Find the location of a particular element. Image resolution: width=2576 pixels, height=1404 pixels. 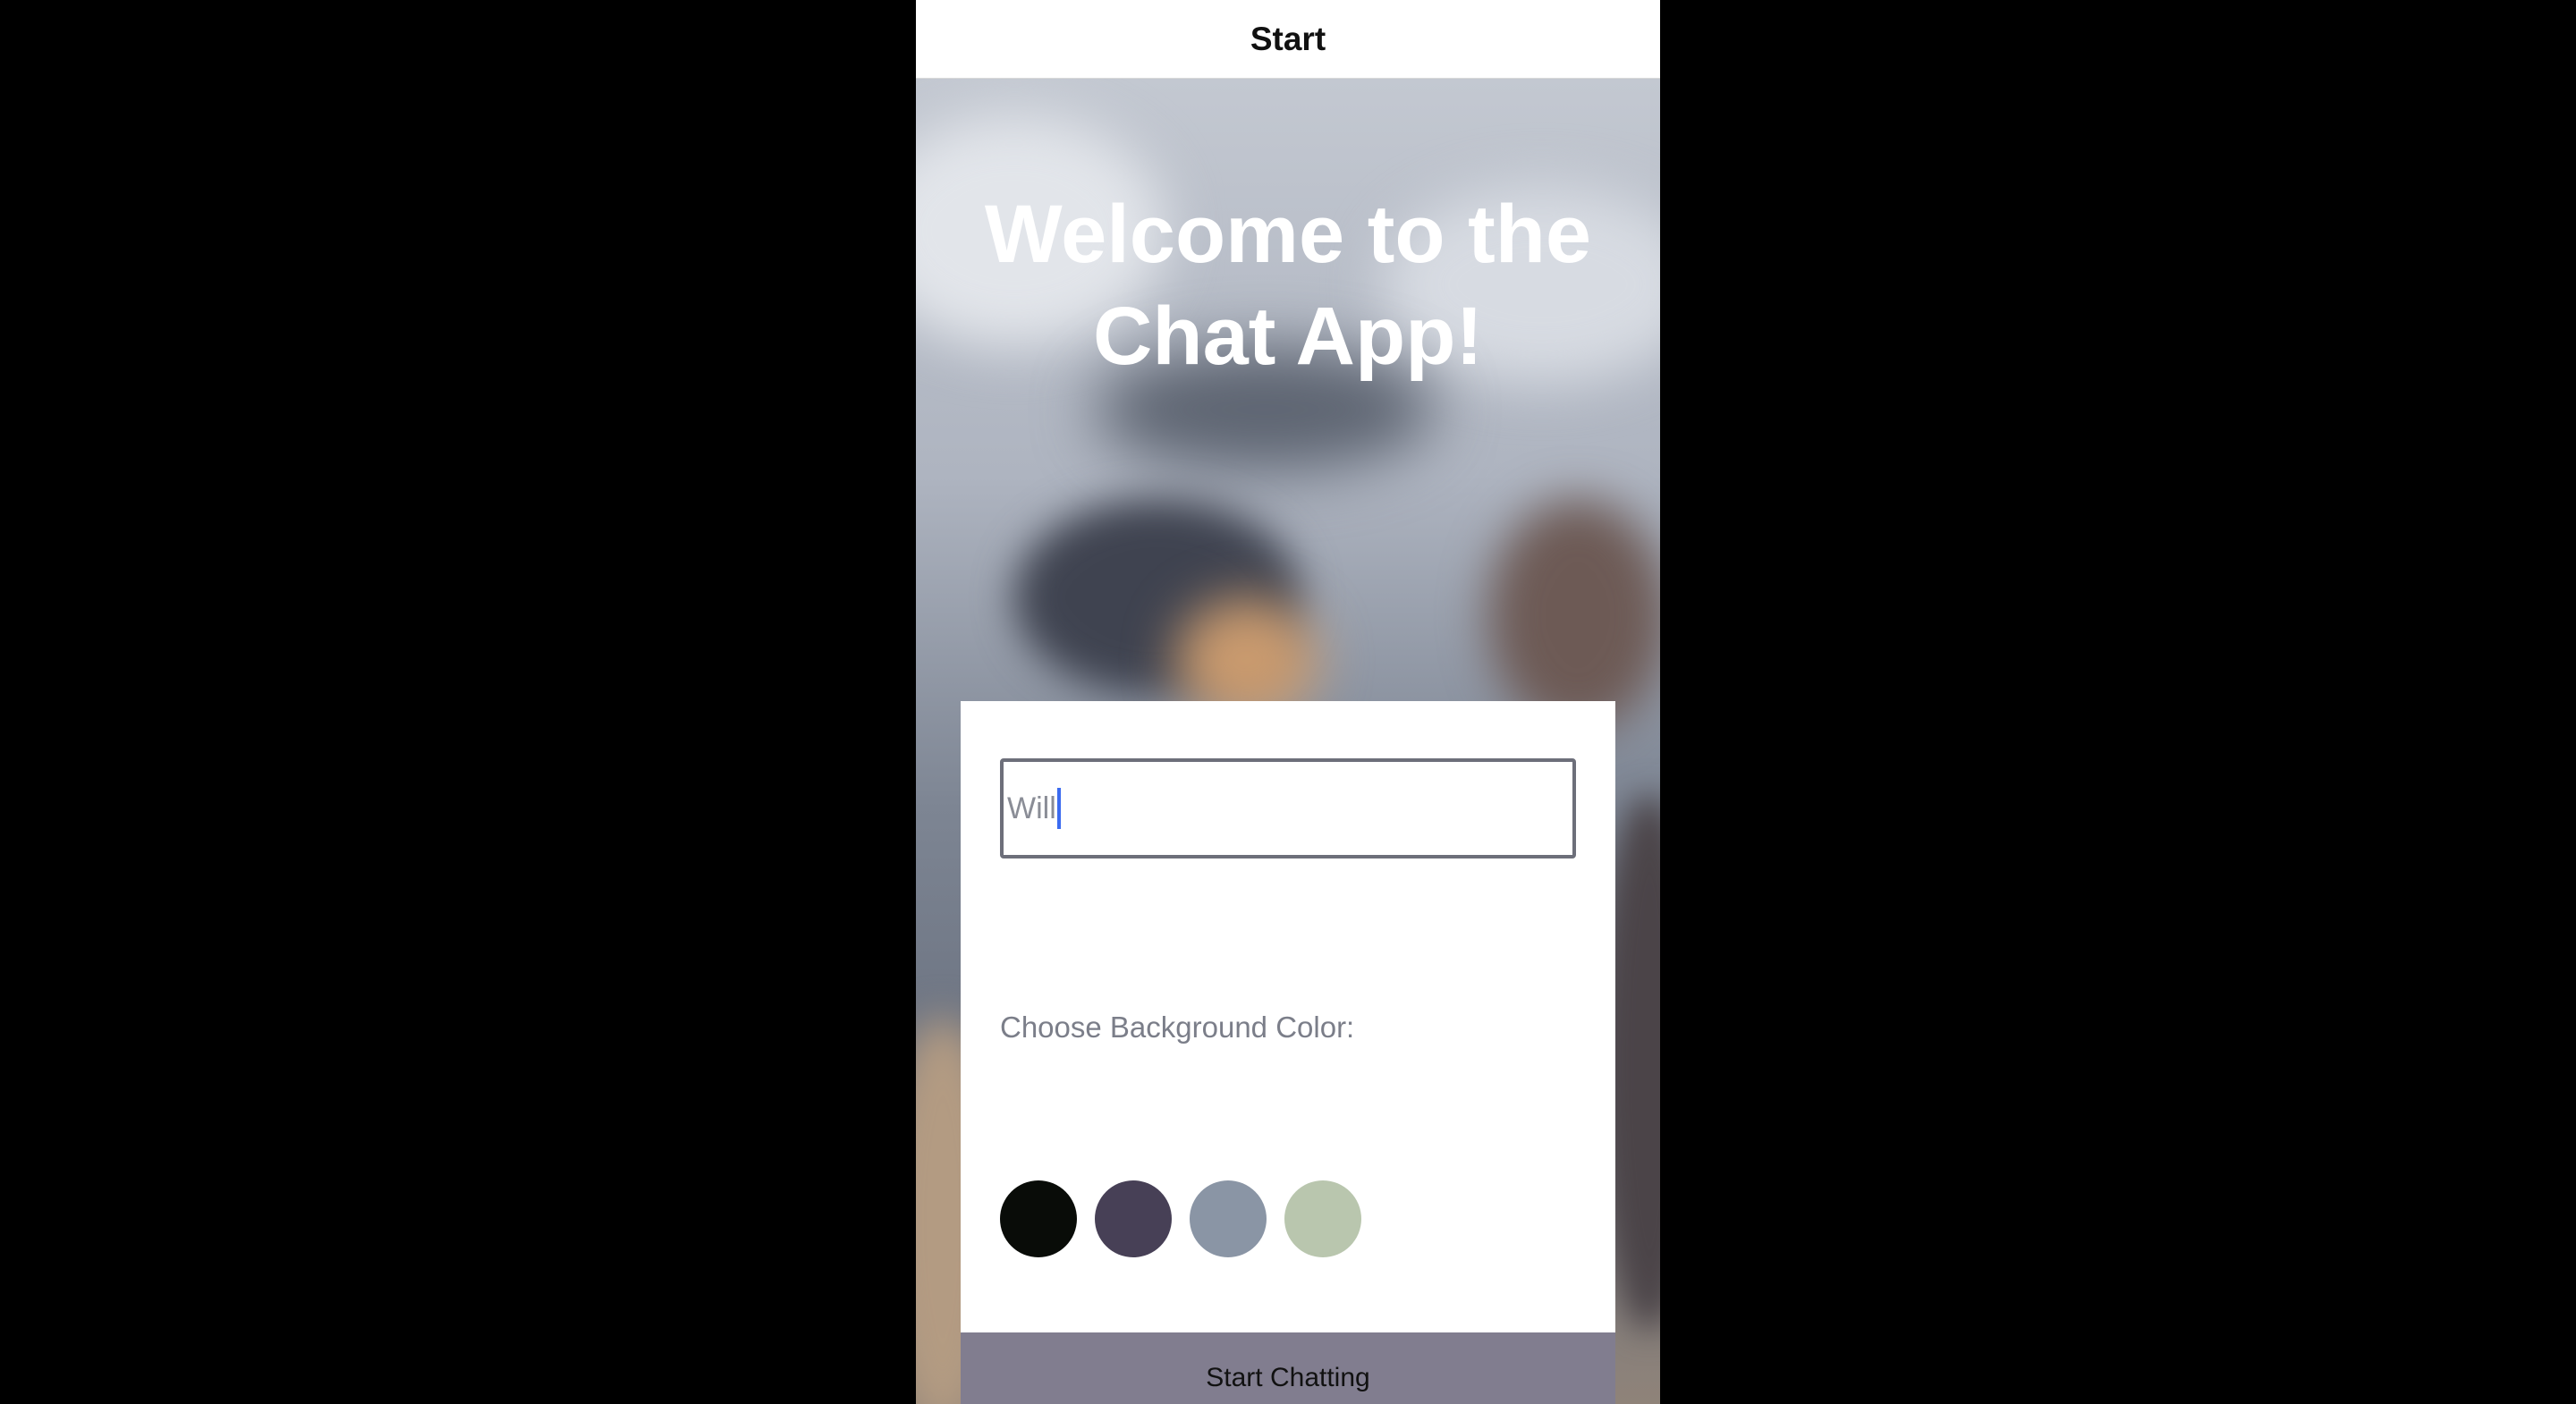

background-color-label: Choose Background Color: is located at coordinates (1177, 1027).